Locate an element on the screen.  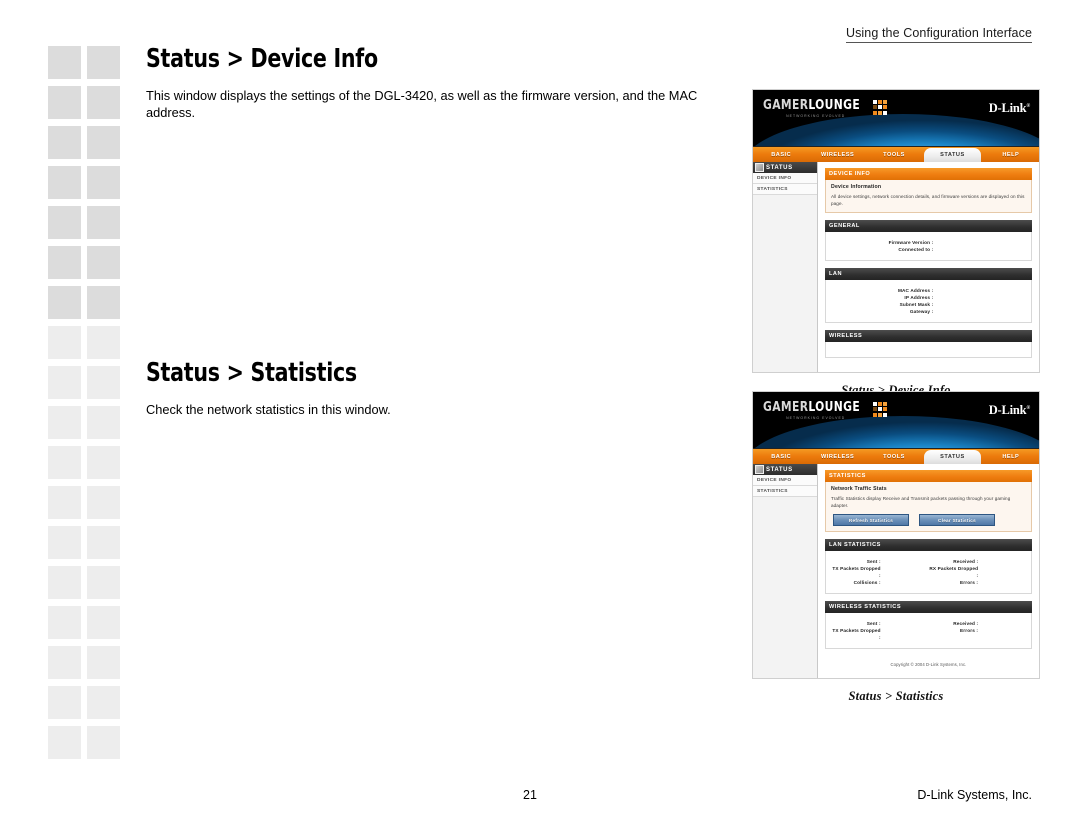
field-value-lan-sent is located at coordinates (905, 561).